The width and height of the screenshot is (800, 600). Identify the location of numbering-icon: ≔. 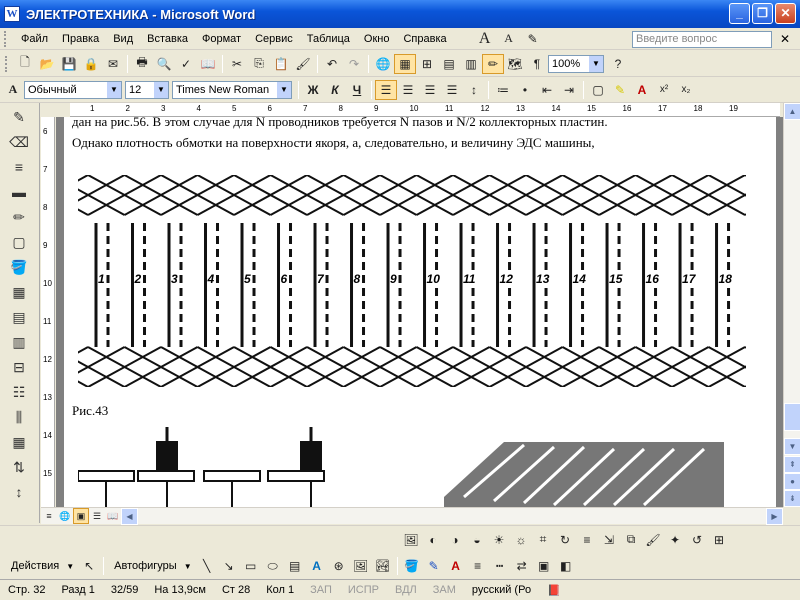
(503, 90).